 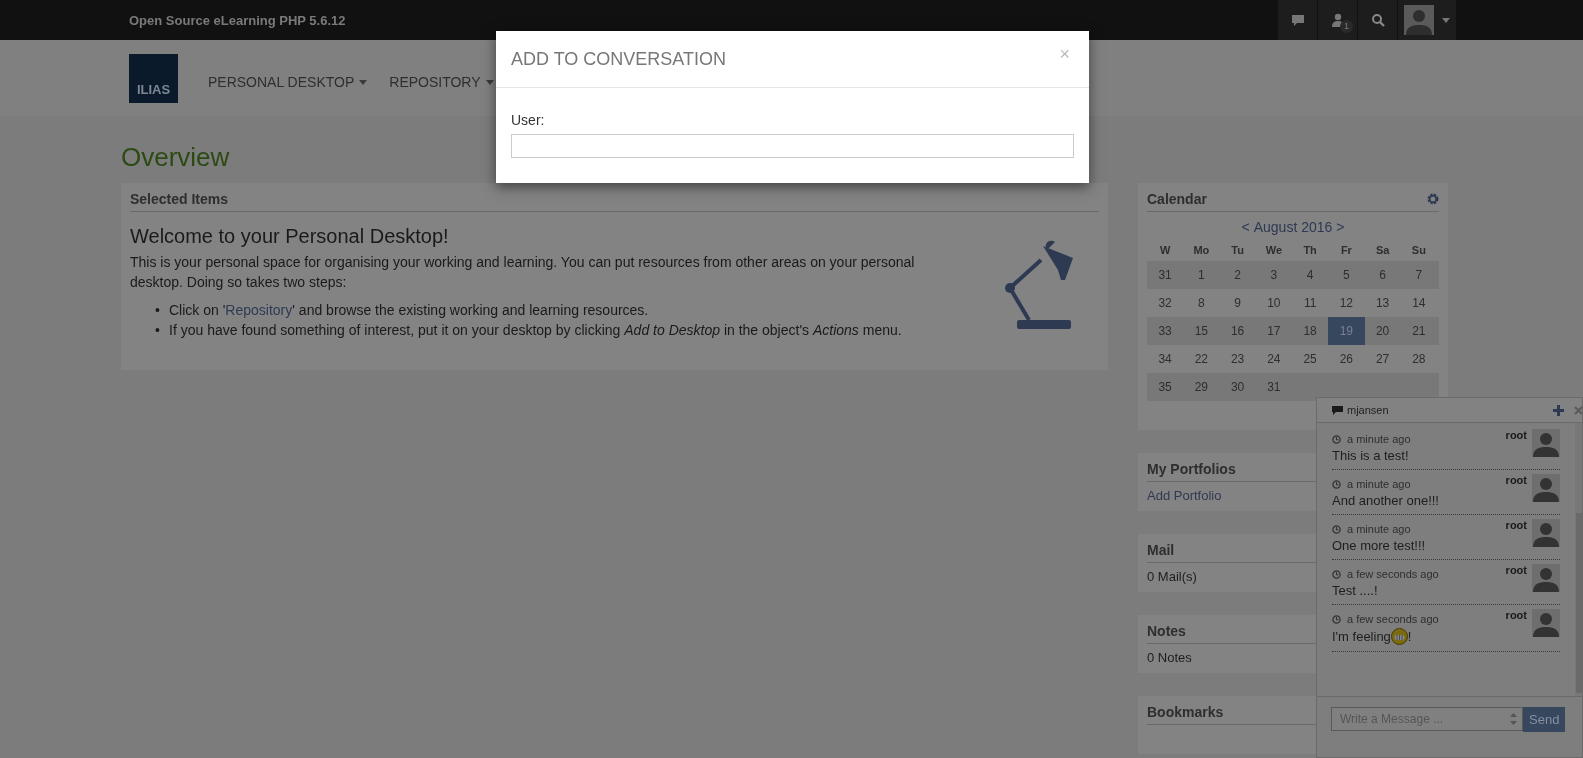 What do you see at coordinates (1418, 303) in the screenshot?
I see `calendar-day: 14` at bounding box center [1418, 303].